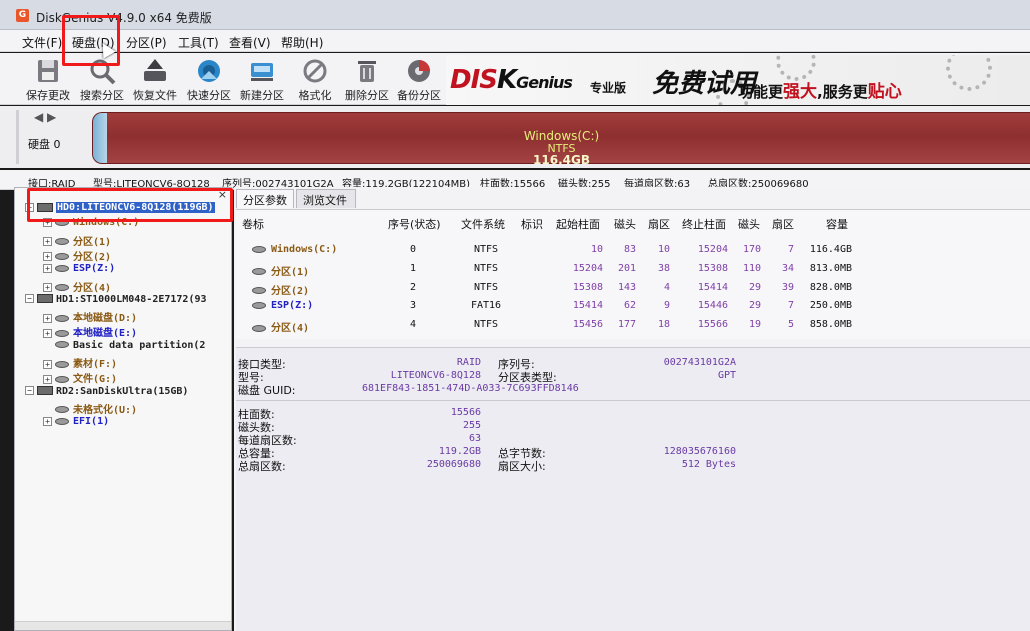  I want to click on col-capacity: 容量, so click(837, 224).